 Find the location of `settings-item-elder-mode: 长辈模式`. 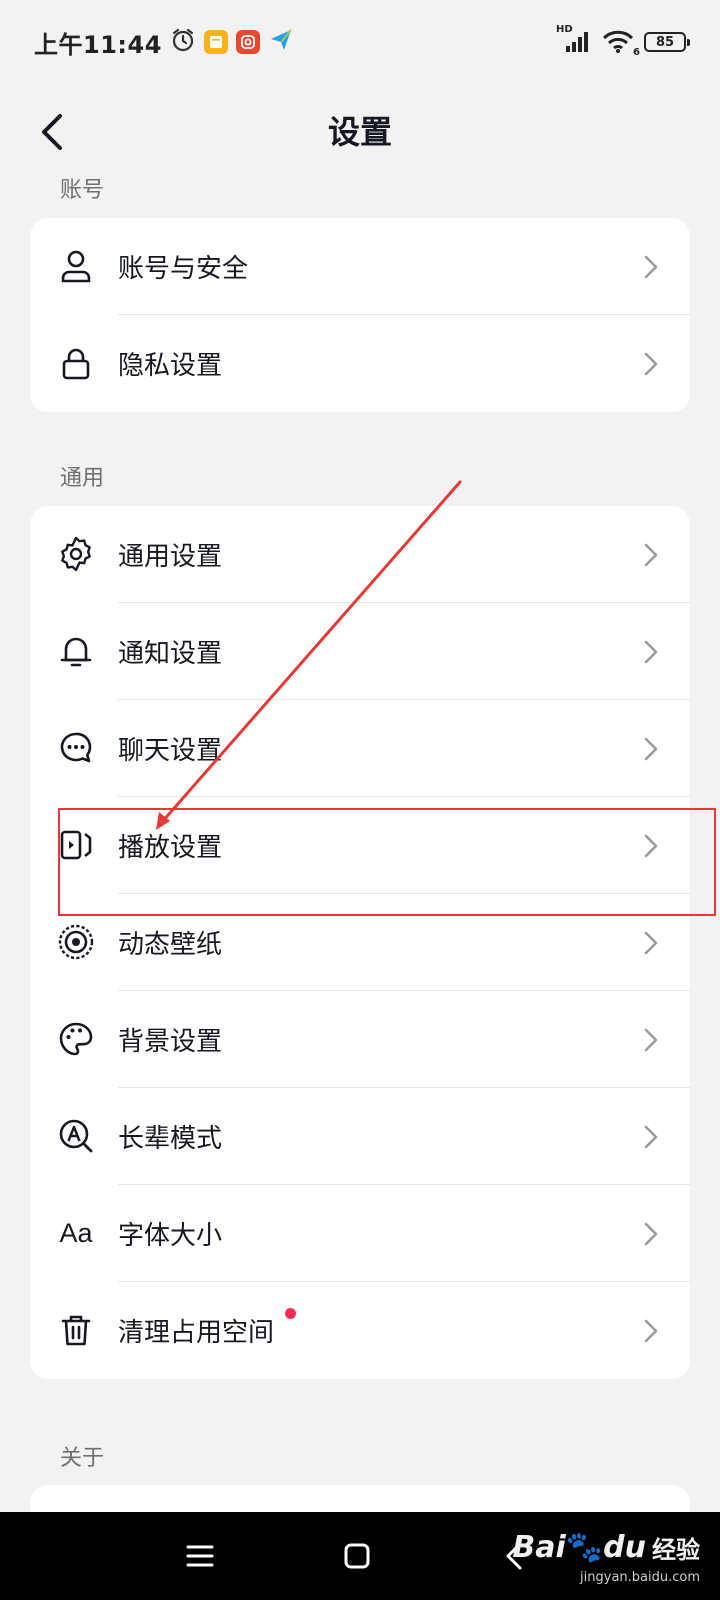

settings-item-elder-mode: 长辈模式 is located at coordinates (360, 1136).